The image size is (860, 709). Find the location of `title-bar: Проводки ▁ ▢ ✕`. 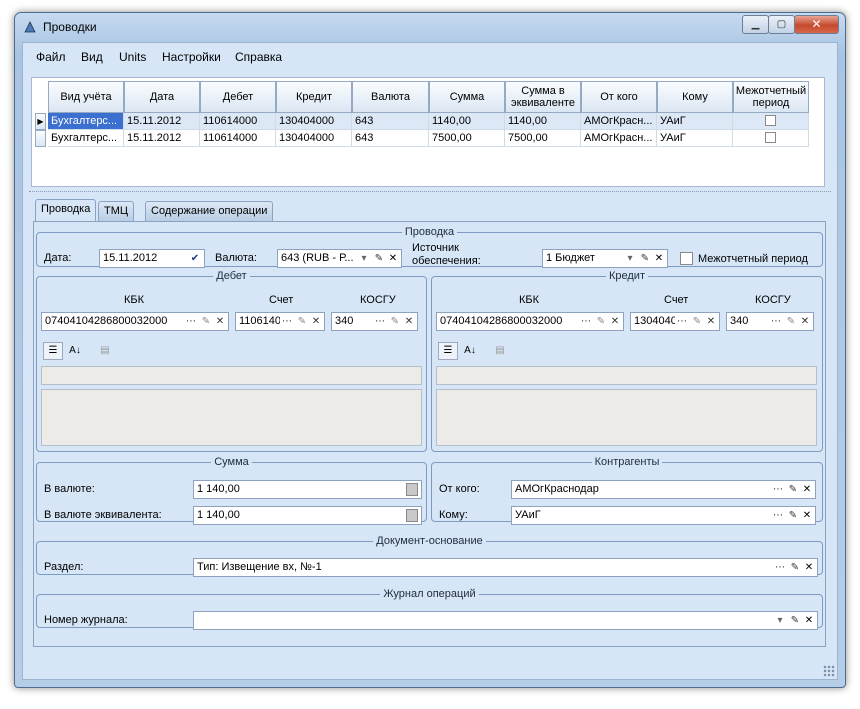

title-bar: Проводки ▁ ▢ ✕ is located at coordinates (430, 27).